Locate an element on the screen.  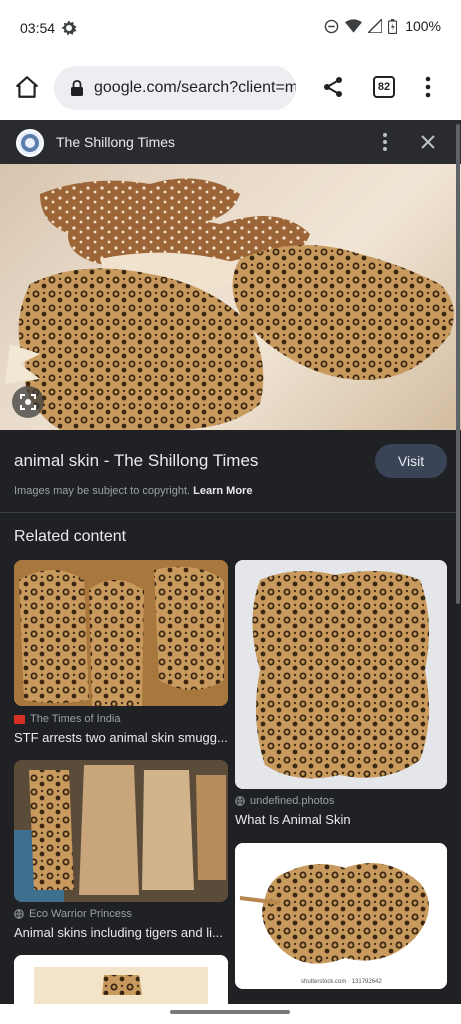
related-source-3: Eco Warrior Princess is located at coordinates (73, 914).